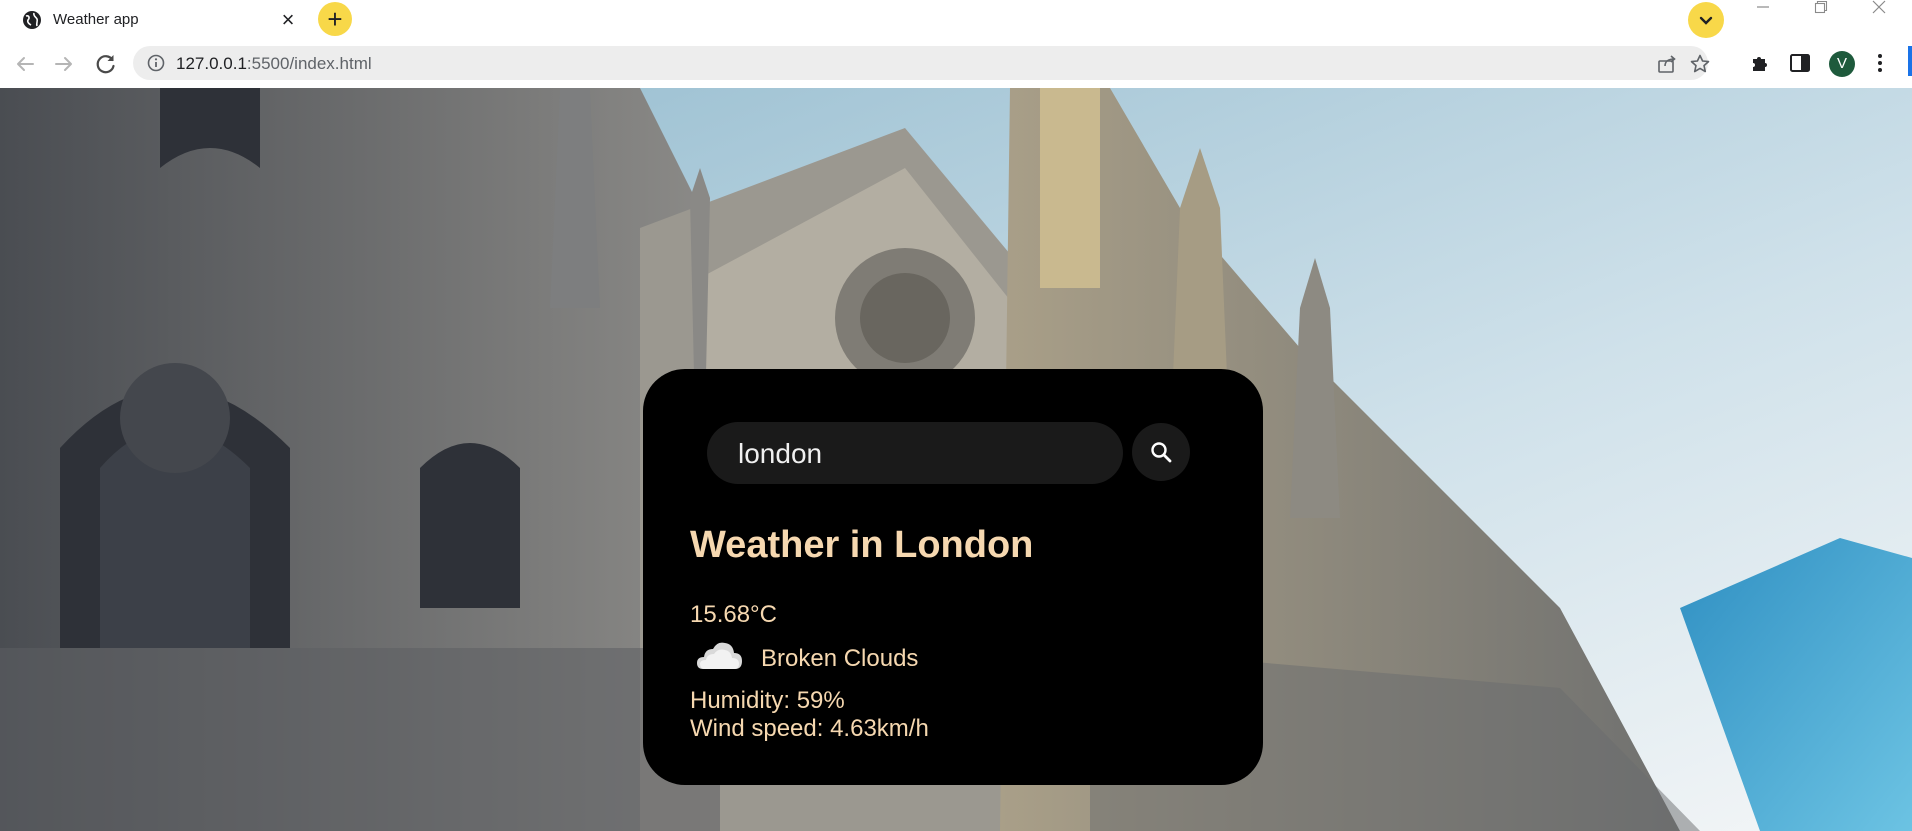 This screenshot has width=1912, height=831. I want to click on url-text: 127.0.0.1:5500/index.html, so click(274, 64).